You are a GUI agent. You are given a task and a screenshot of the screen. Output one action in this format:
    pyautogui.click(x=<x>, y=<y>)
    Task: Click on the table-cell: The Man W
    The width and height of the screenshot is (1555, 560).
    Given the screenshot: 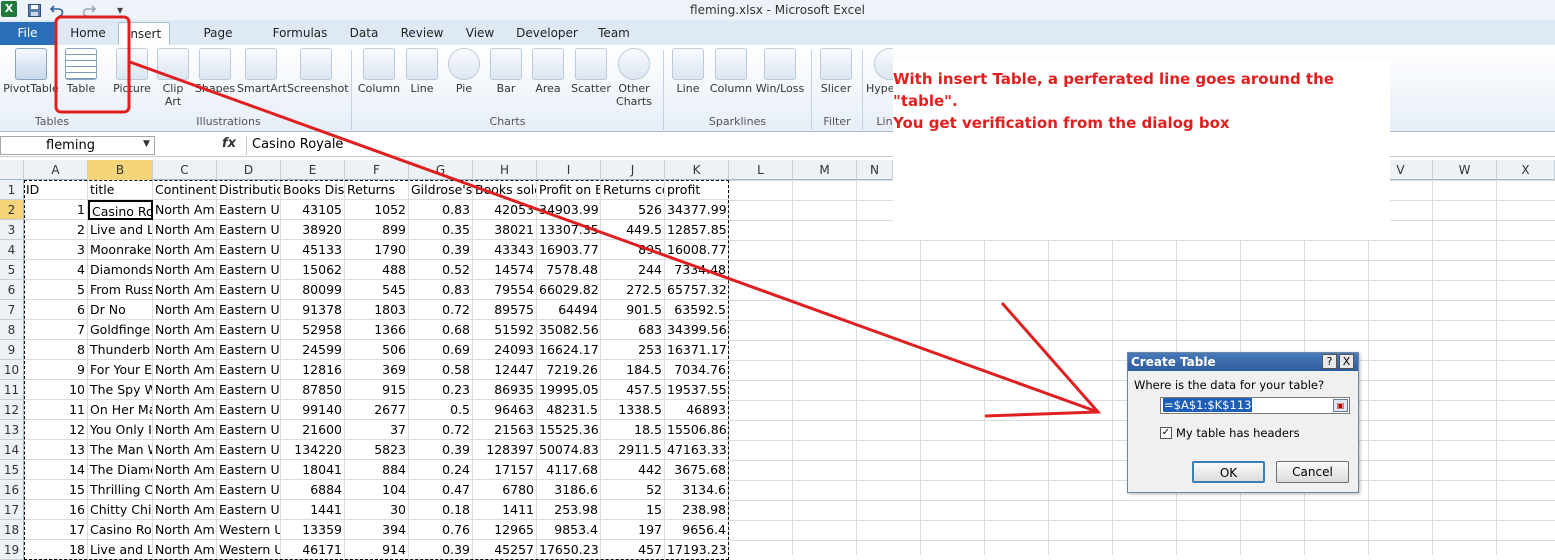 What is the action you would take?
    pyautogui.click(x=120, y=450)
    